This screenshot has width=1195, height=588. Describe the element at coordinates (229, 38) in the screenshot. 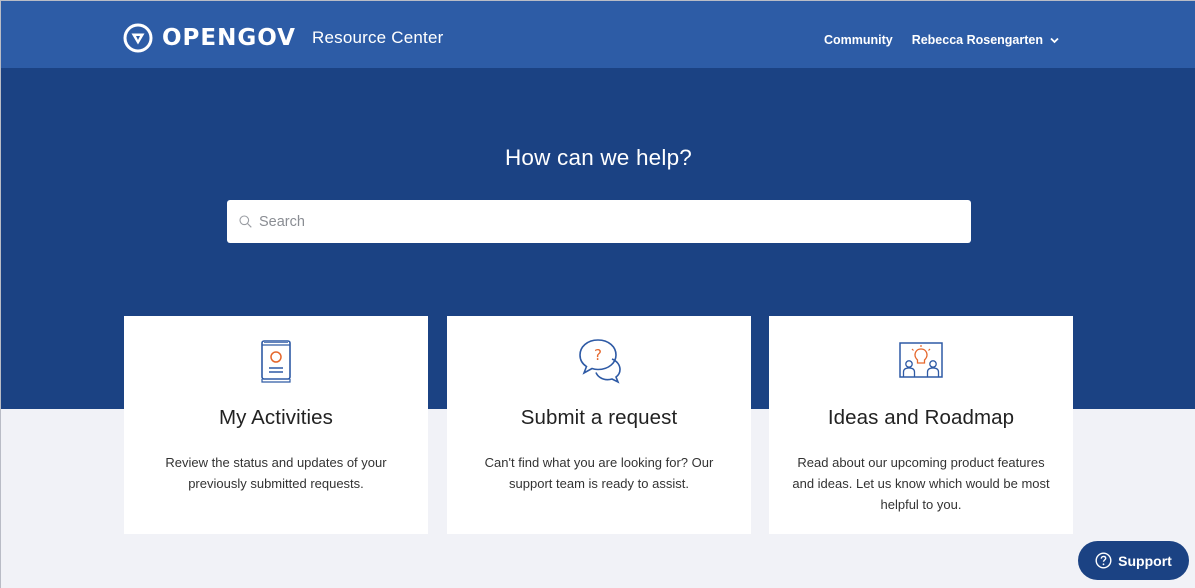

I see `brand-name: OPENGOV` at that location.